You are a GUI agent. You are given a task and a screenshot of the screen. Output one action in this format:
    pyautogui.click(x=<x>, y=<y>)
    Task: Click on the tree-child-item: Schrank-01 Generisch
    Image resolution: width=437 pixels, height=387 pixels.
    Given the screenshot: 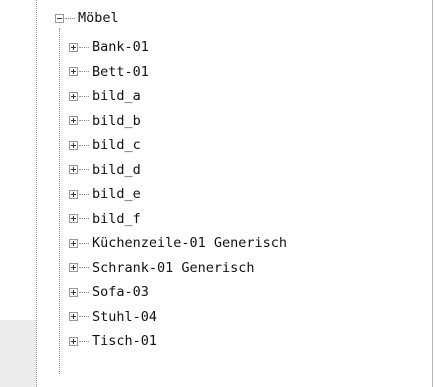 What is the action you would take?
    pyautogui.click(x=162, y=268)
    